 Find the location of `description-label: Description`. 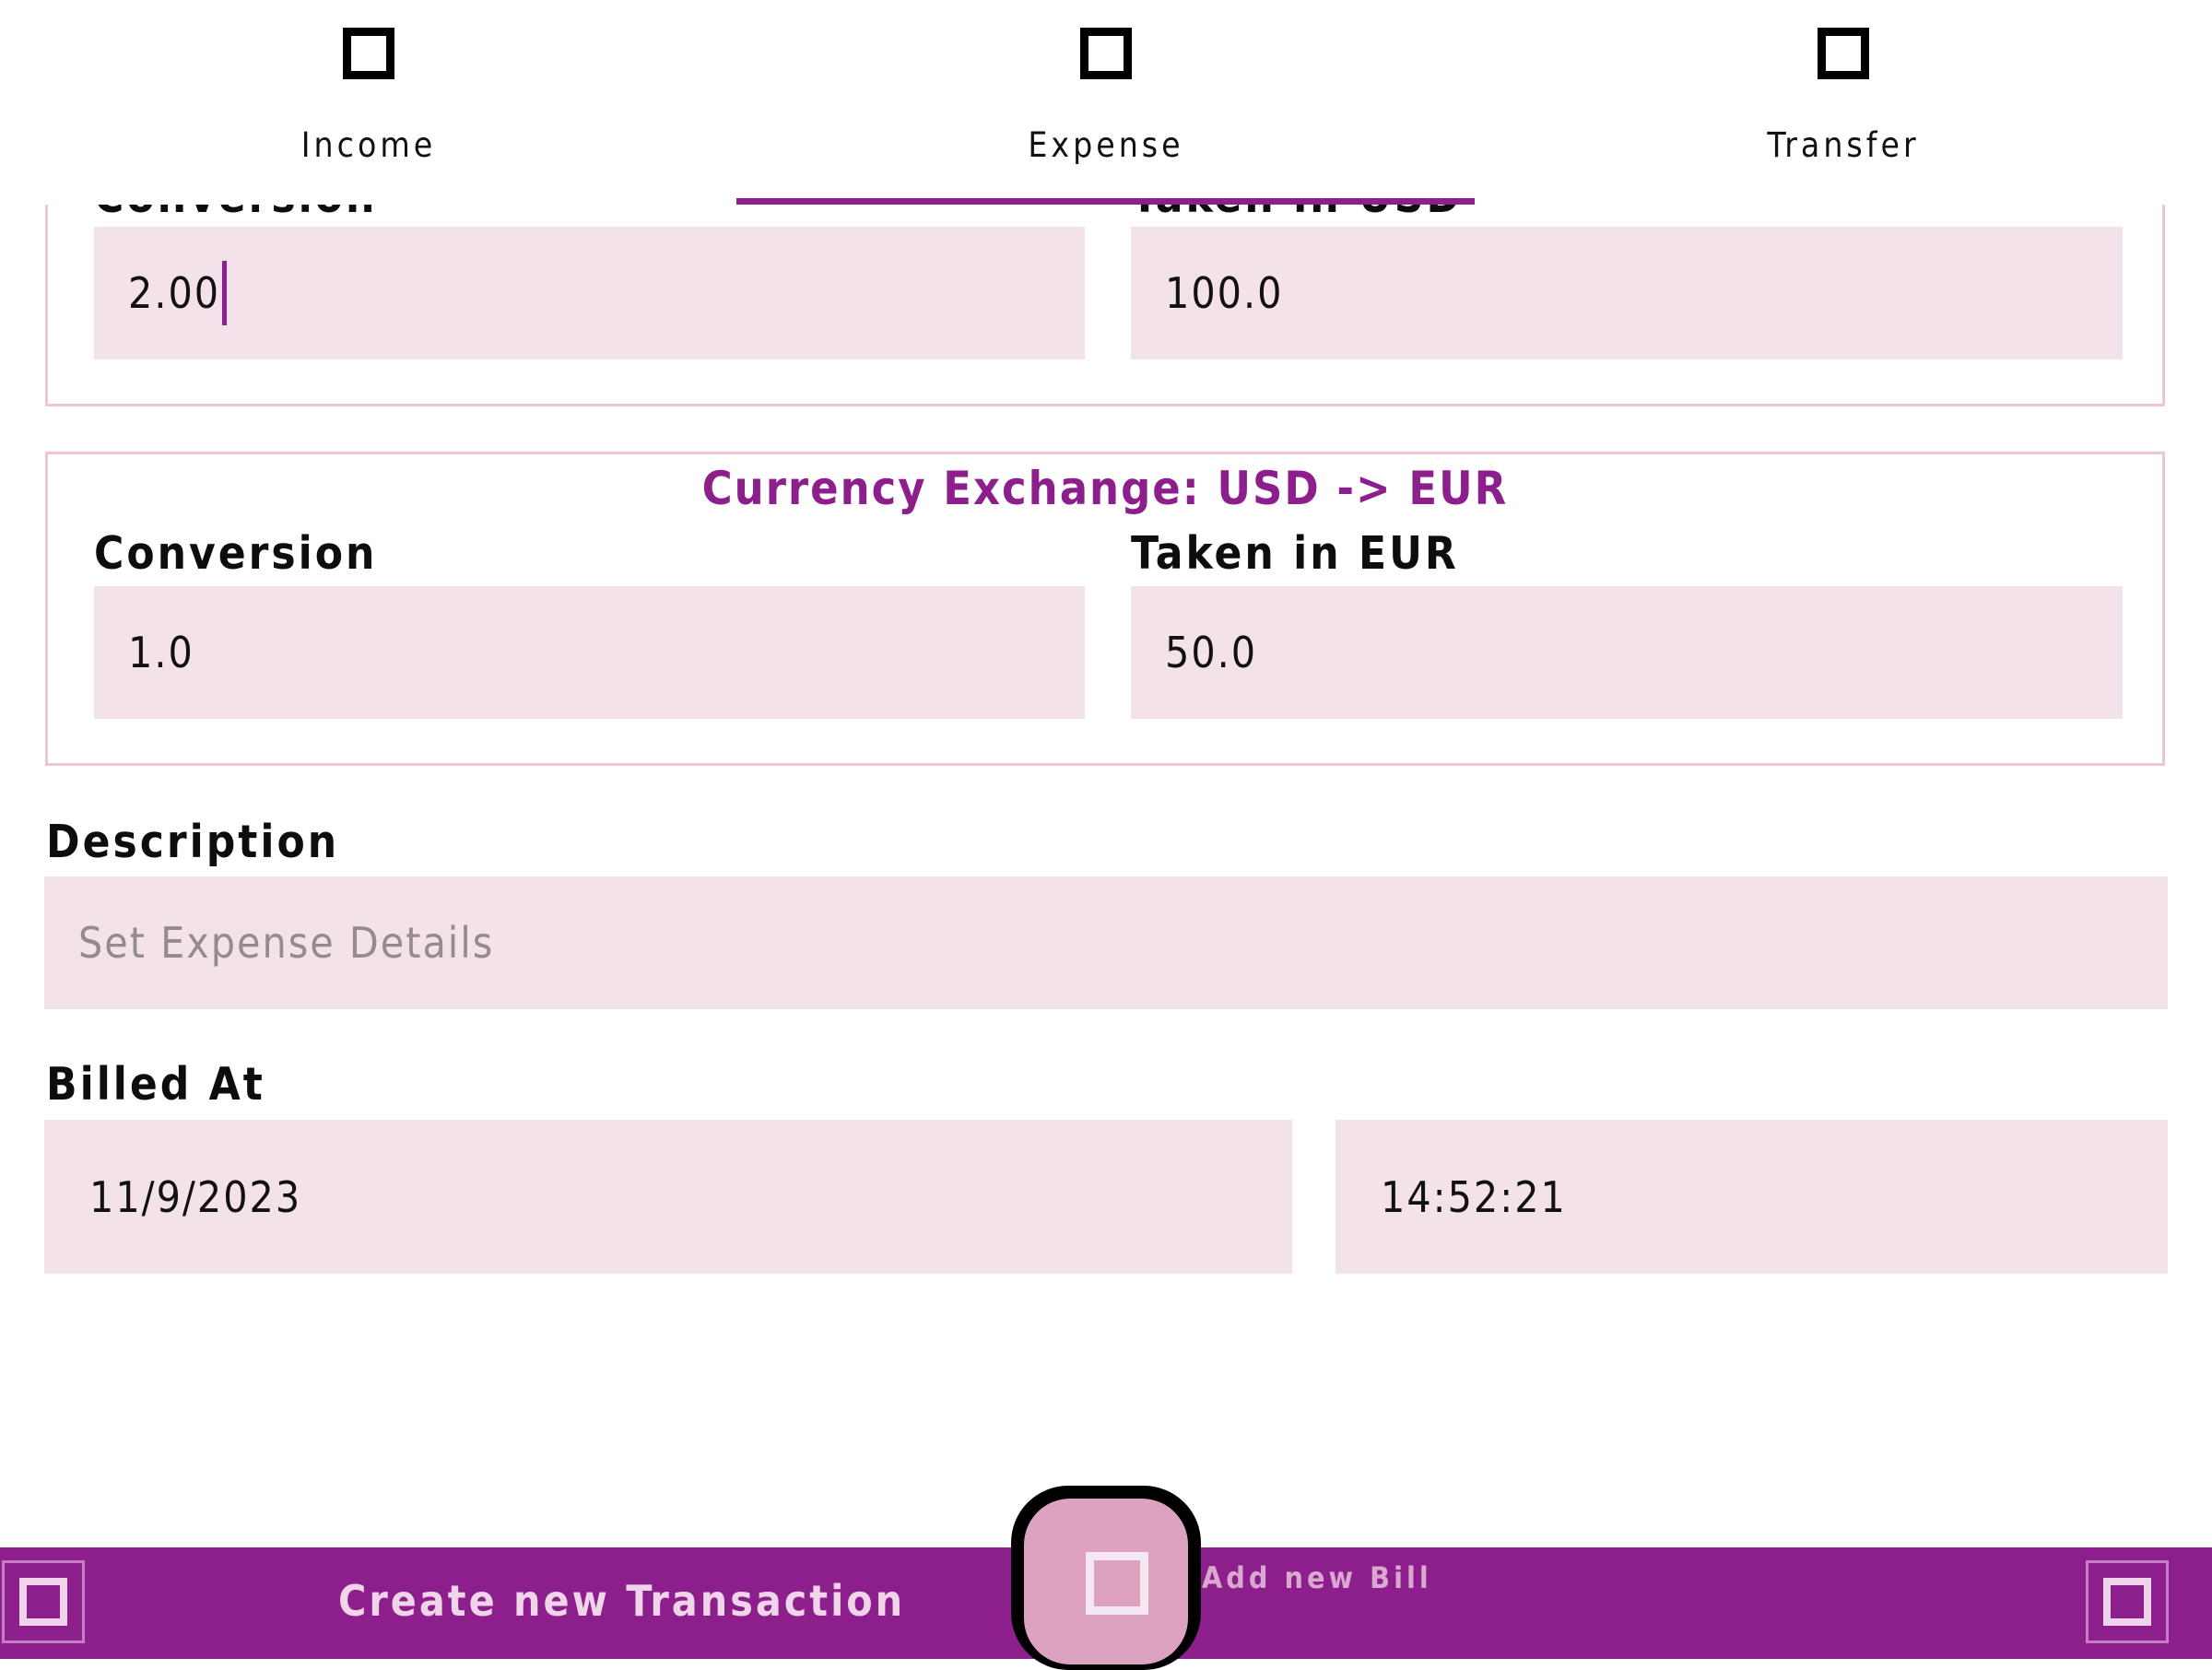

description-label: Description is located at coordinates (193, 842).